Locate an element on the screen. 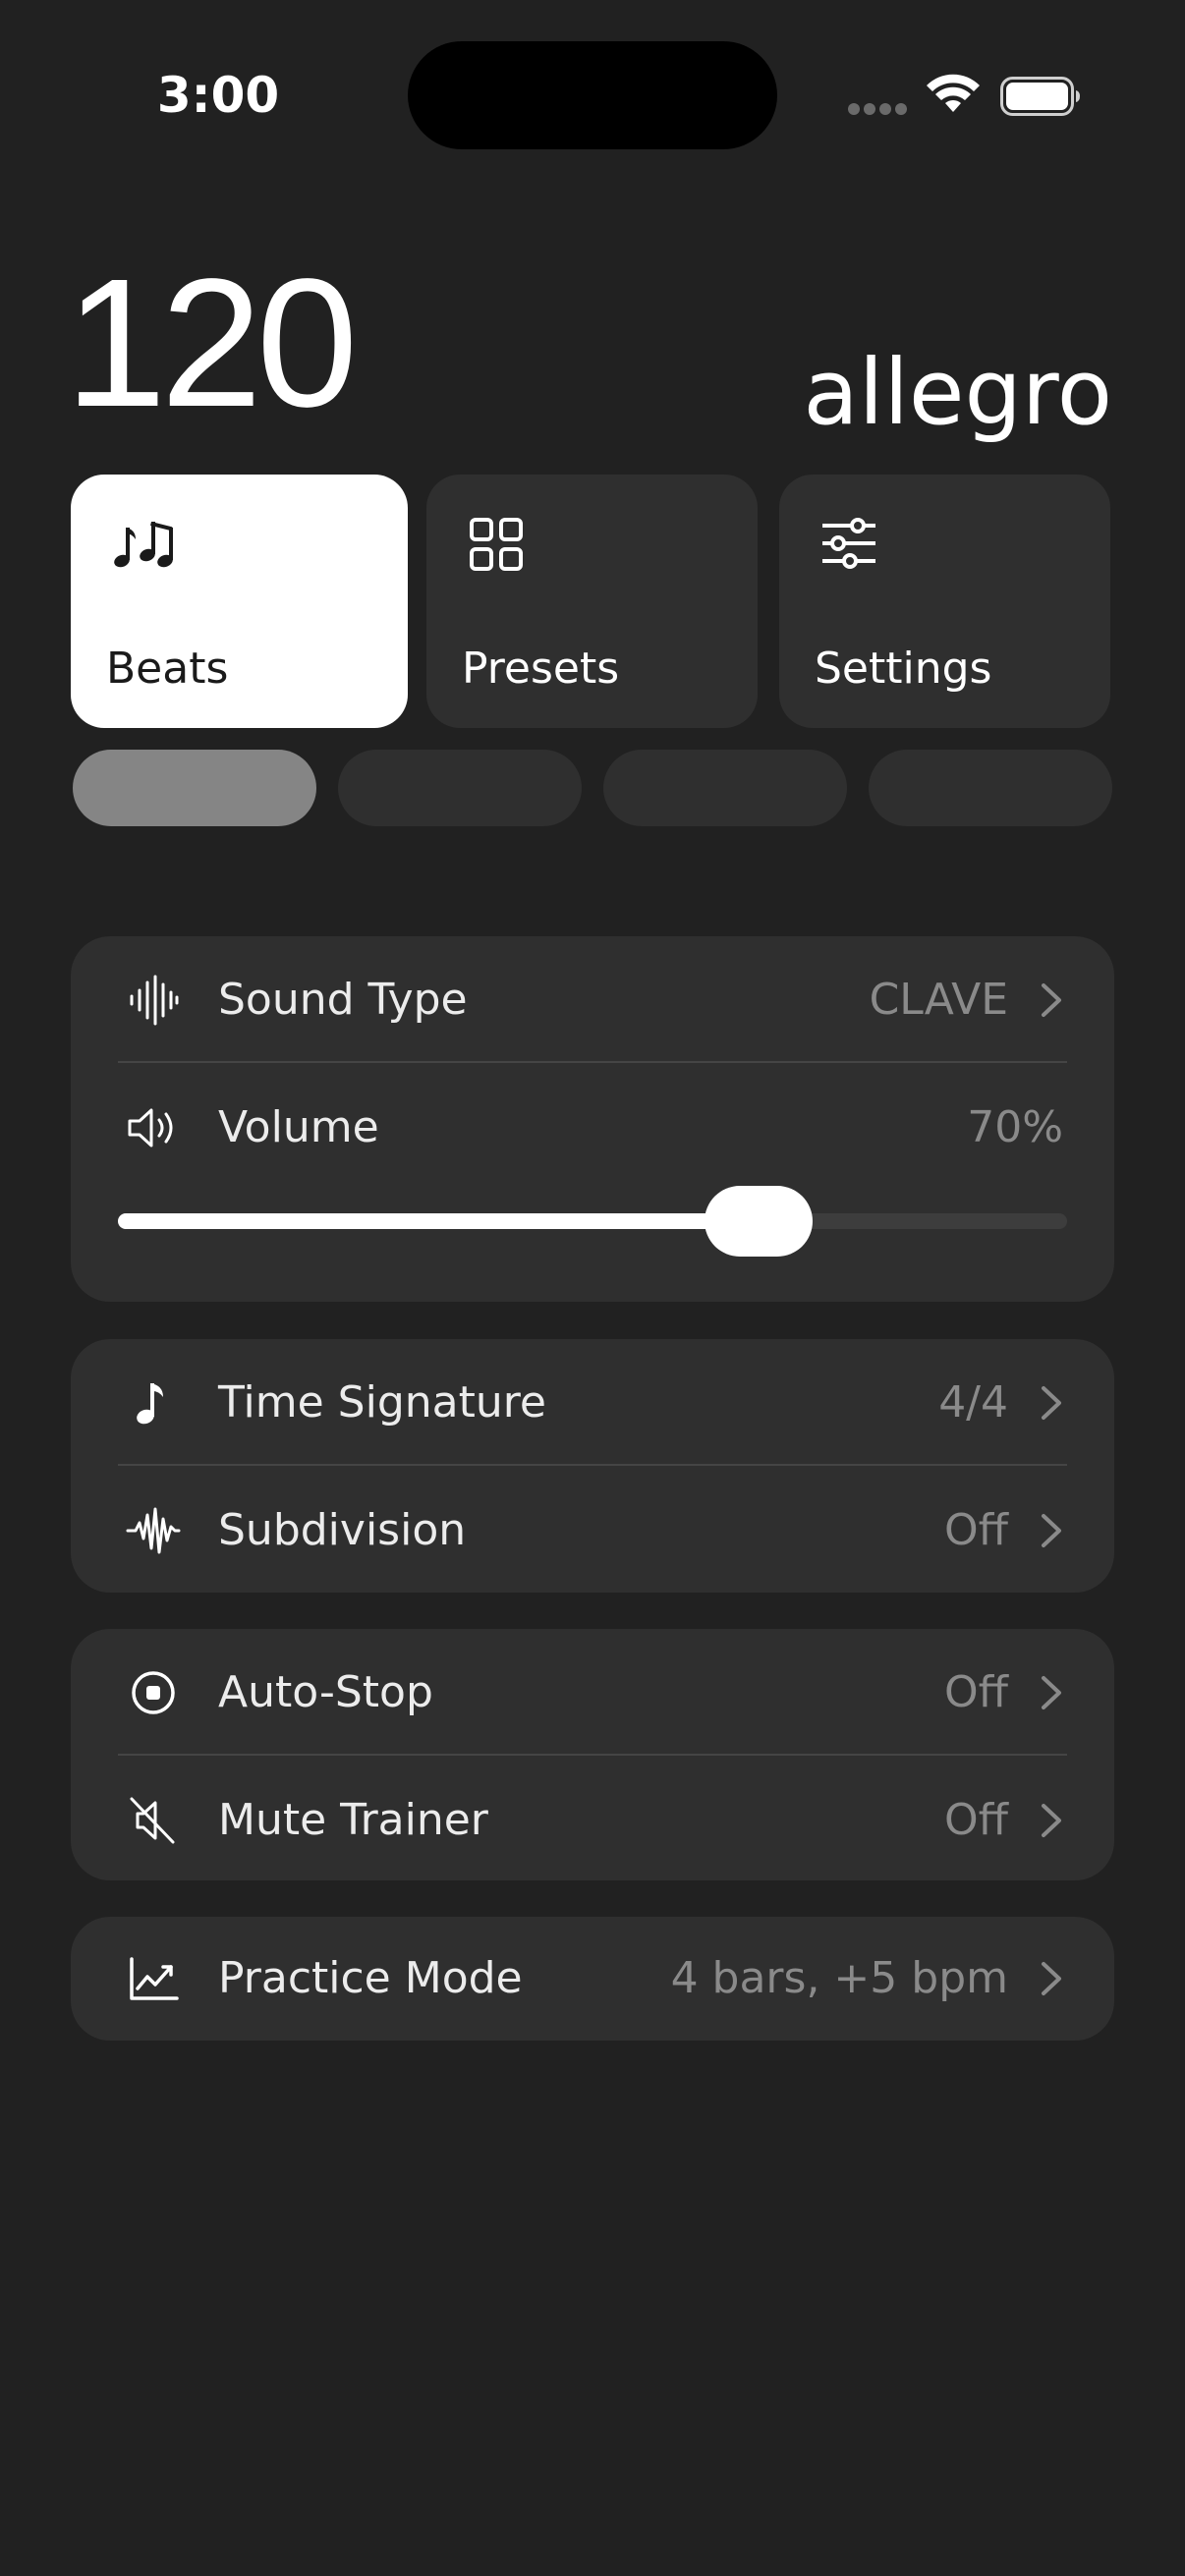 The image size is (1185, 2576). practice-settings-card: Practice Mode 4 bars, +5 bpm is located at coordinates (592, 1979).